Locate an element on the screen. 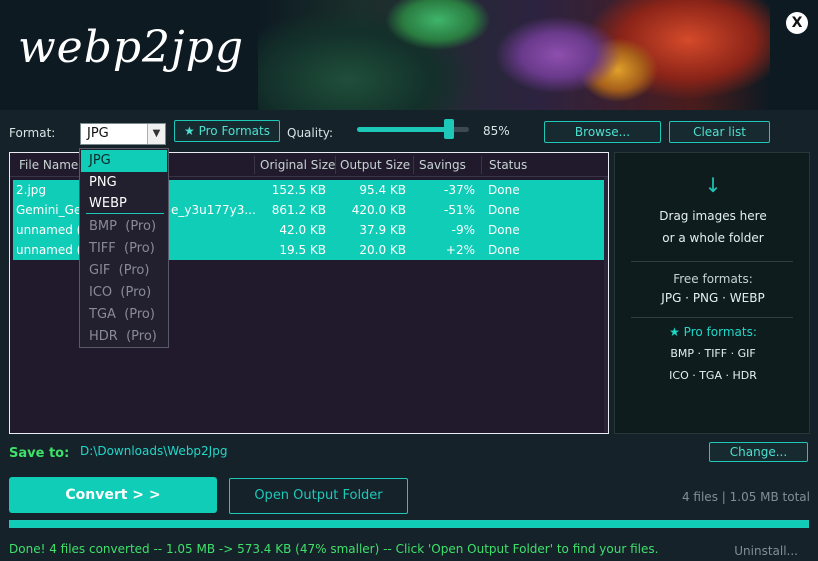 The height and width of the screenshot is (561, 818). chevron-down-icon: ▼ is located at coordinates (156, 134).